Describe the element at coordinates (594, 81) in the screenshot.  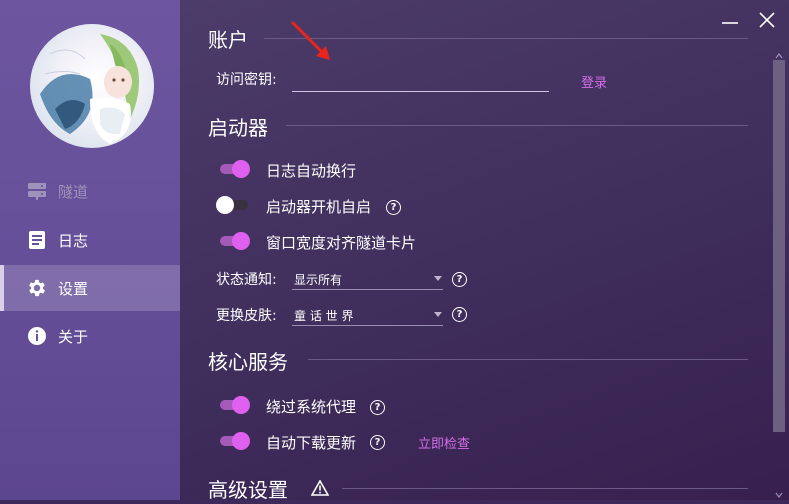
I see `login-link: 登录` at that location.